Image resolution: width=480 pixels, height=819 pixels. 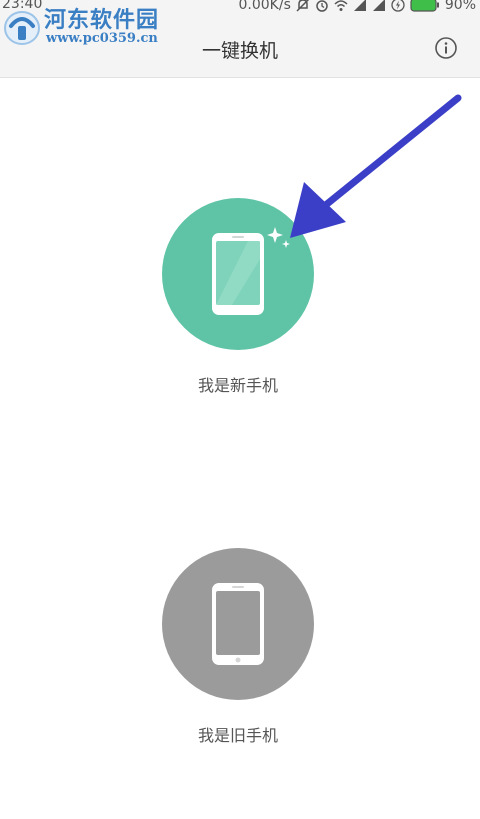 What do you see at coordinates (446, 48) in the screenshot?
I see `info-icon` at bounding box center [446, 48].